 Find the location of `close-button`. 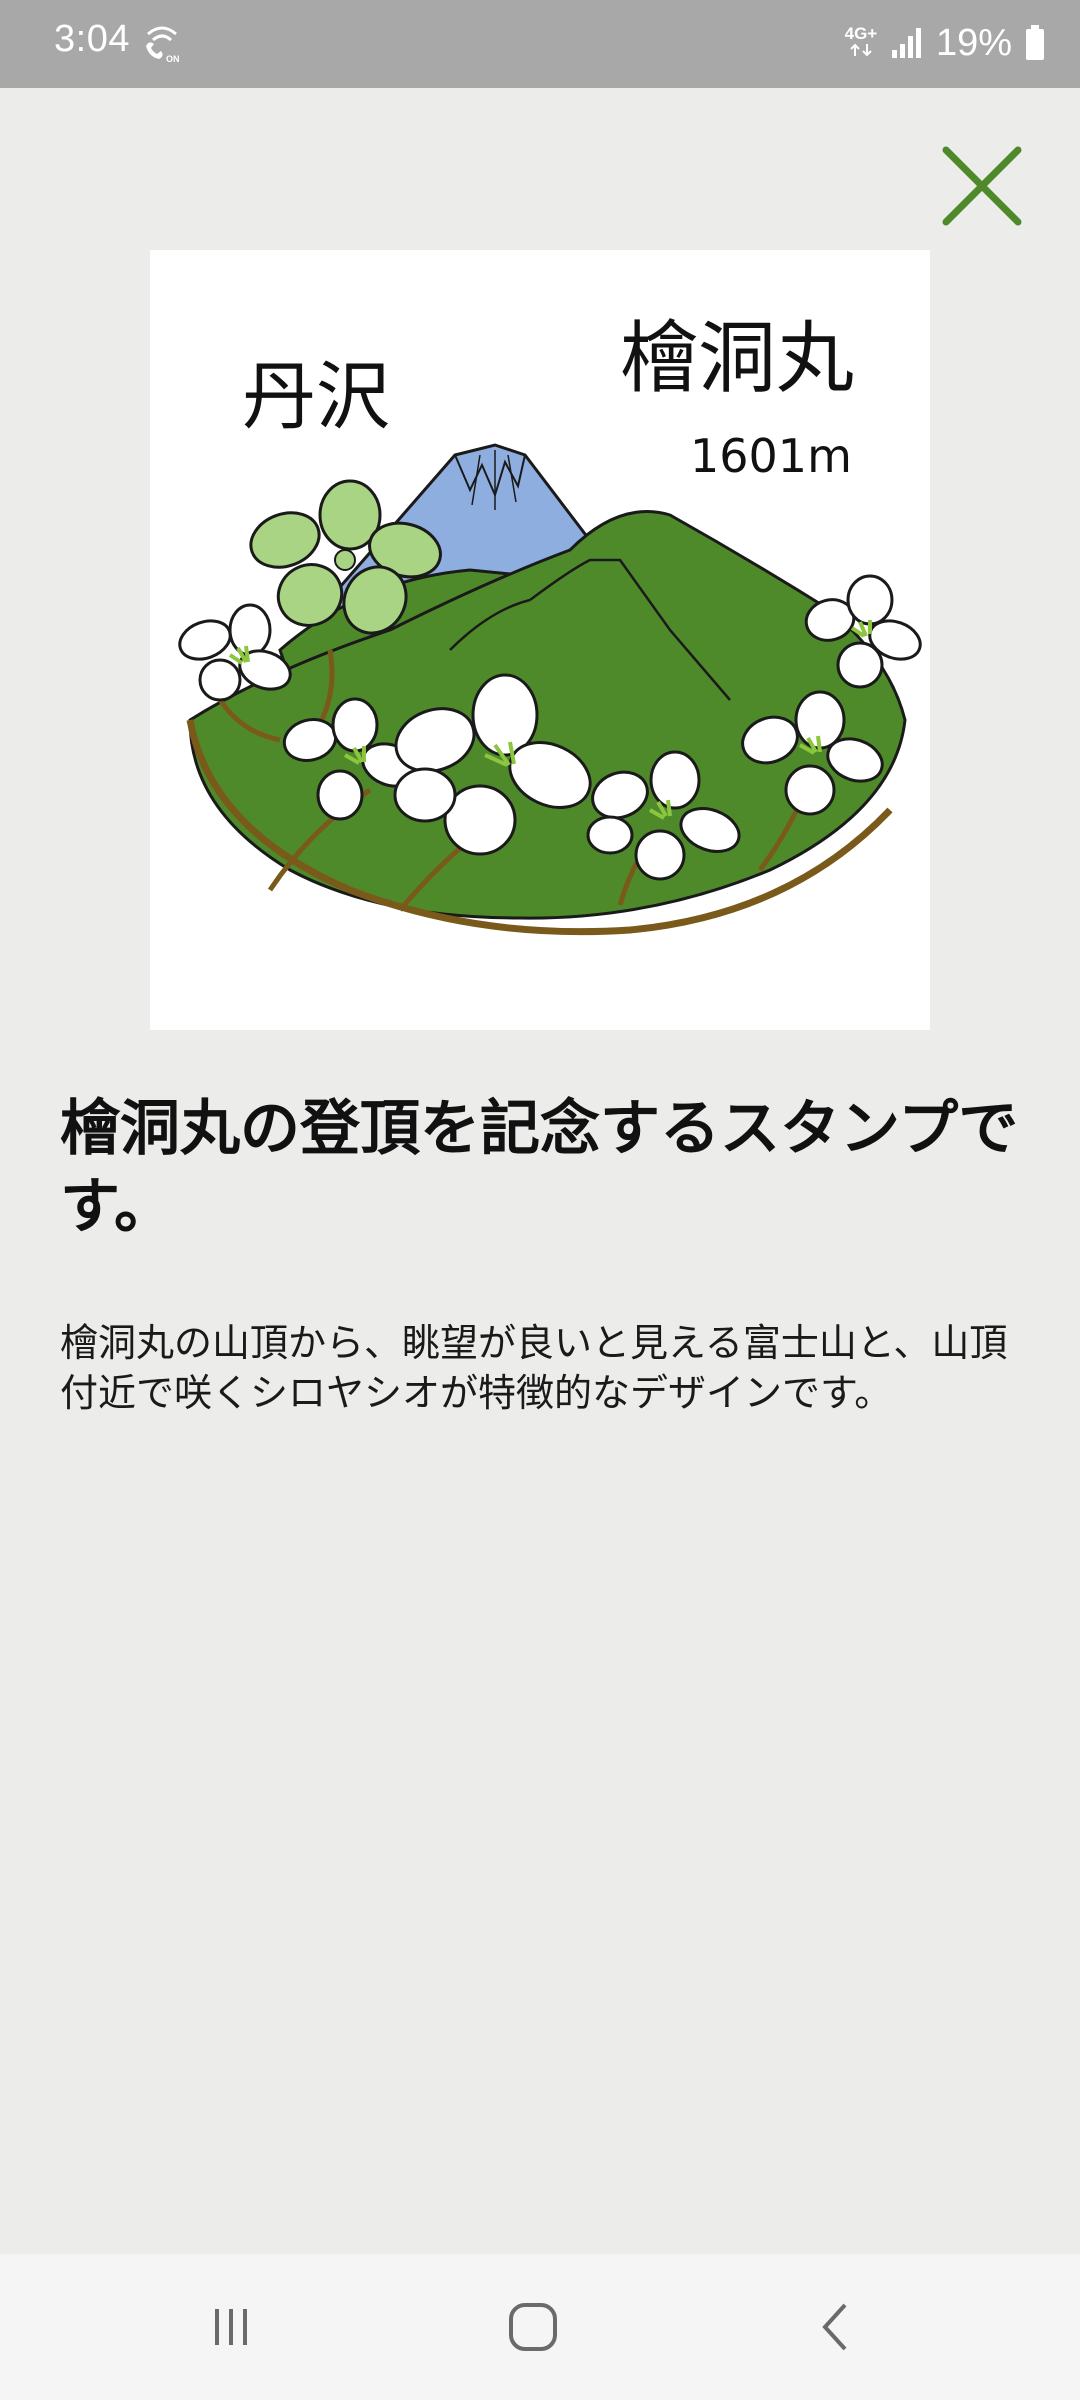

close-button is located at coordinates (982, 186).